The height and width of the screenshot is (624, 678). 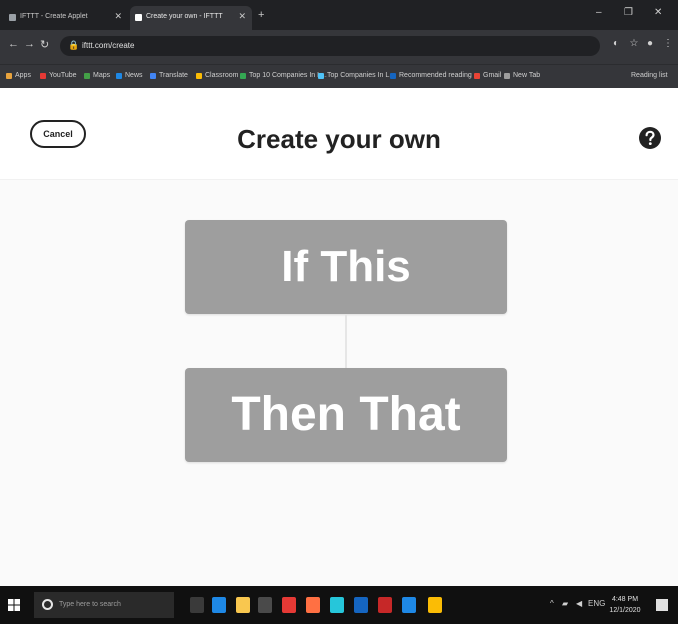 What do you see at coordinates (409, 605) in the screenshot?
I see `app-word-icon` at bounding box center [409, 605].